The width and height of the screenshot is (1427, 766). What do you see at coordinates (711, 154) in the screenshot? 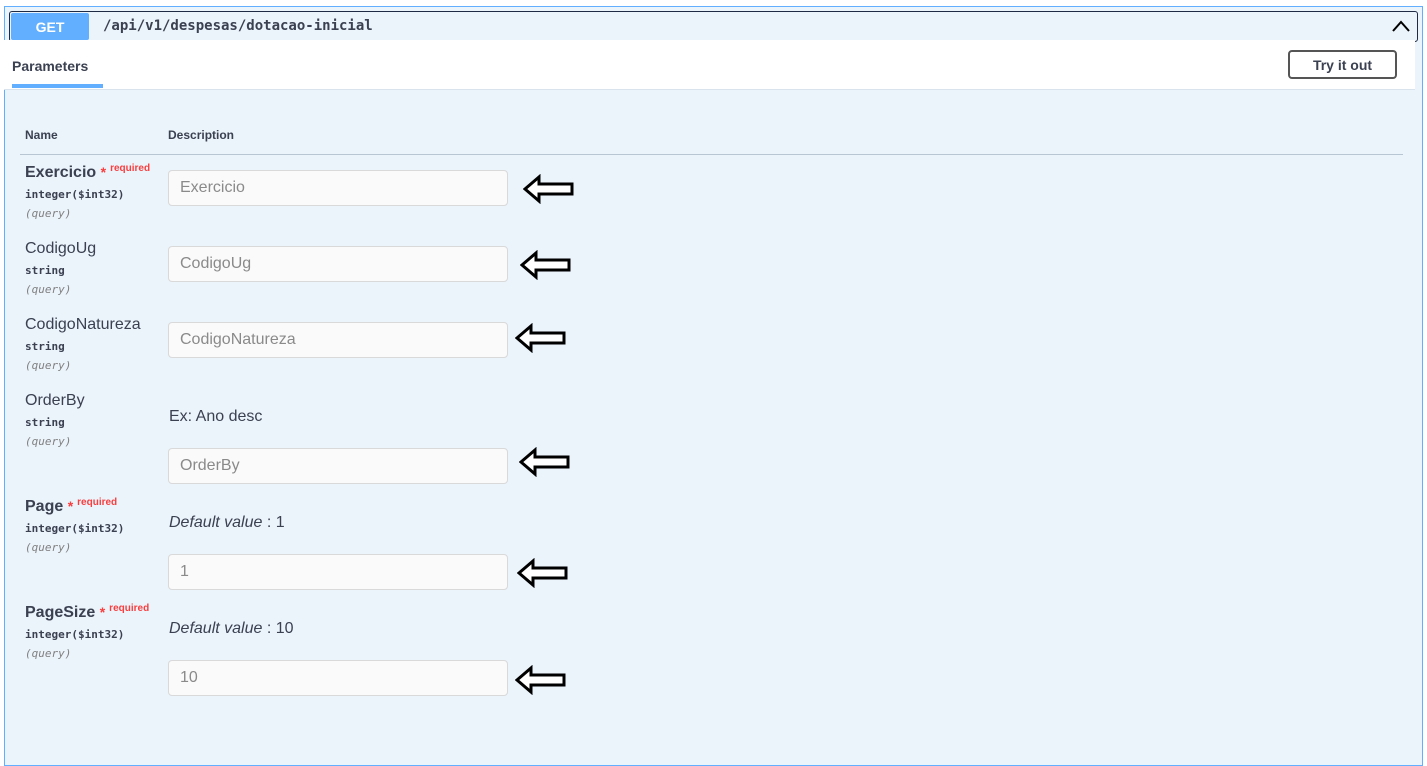
I see `table-divider` at bounding box center [711, 154].